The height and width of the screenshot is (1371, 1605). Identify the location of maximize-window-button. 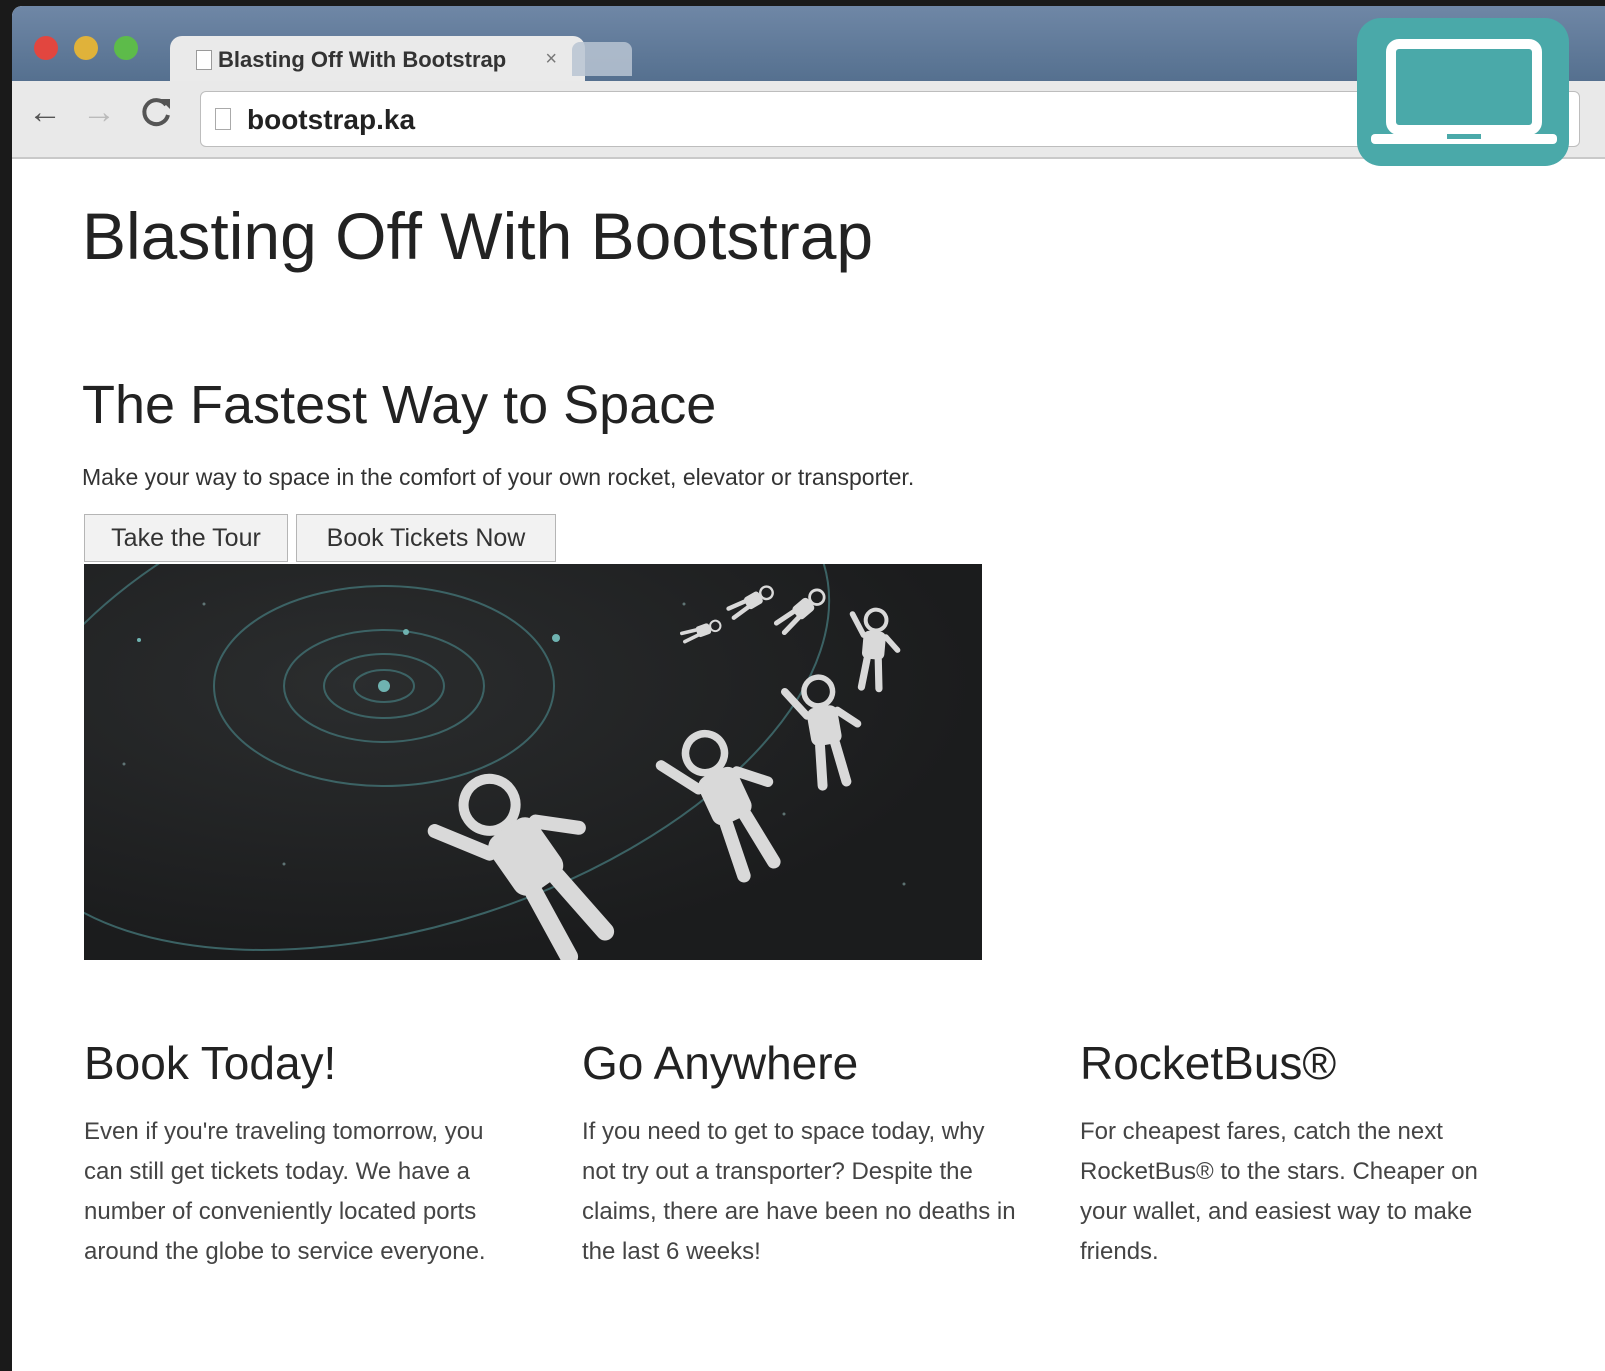
(126, 48).